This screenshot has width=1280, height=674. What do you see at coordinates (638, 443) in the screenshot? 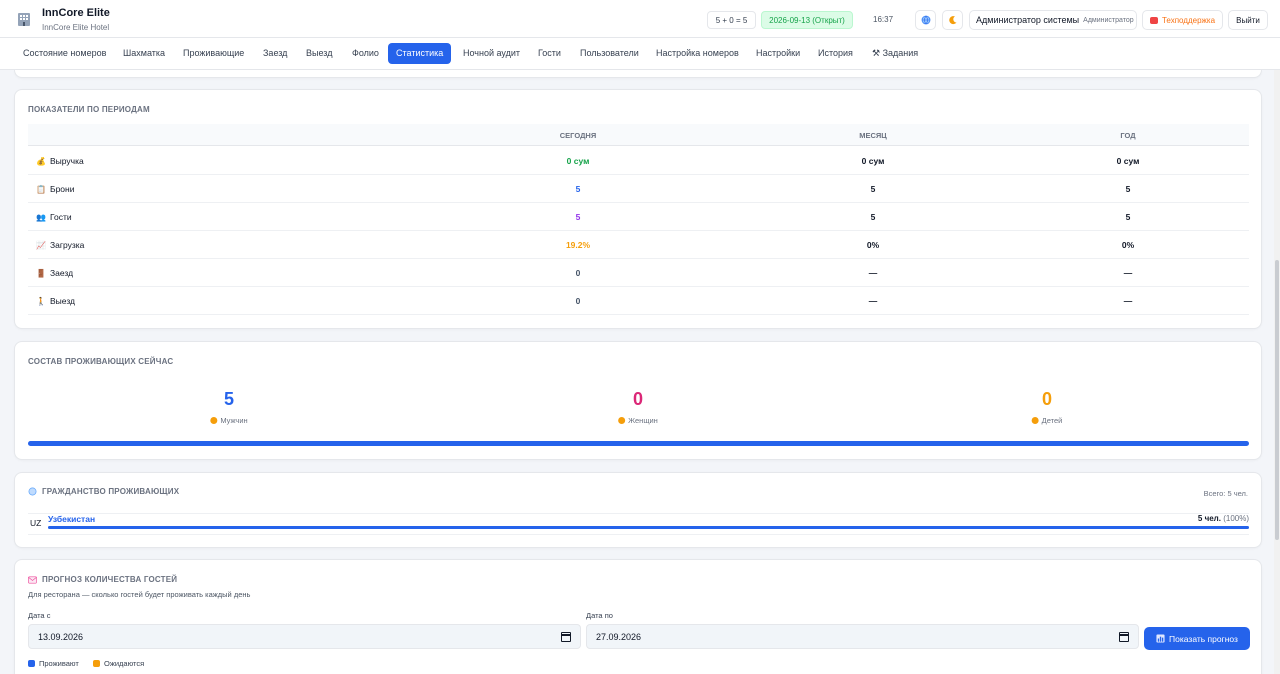
I see `residents-gender-bar` at bounding box center [638, 443].